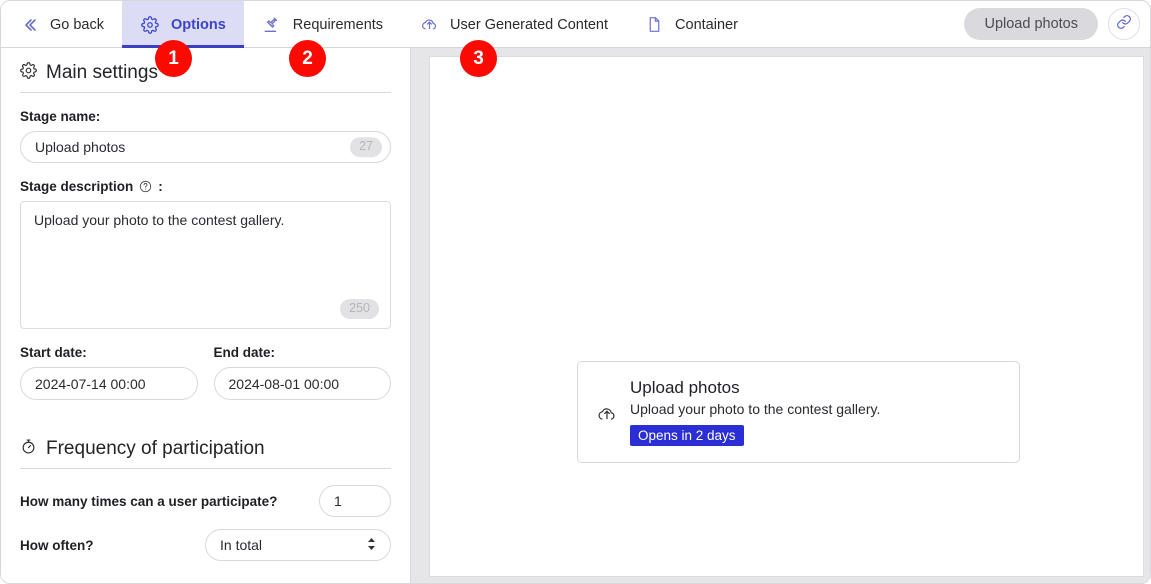 The image size is (1151, 584). I want to click on participation-times-row: How many times can a user participate? 1, so click(205, 501).